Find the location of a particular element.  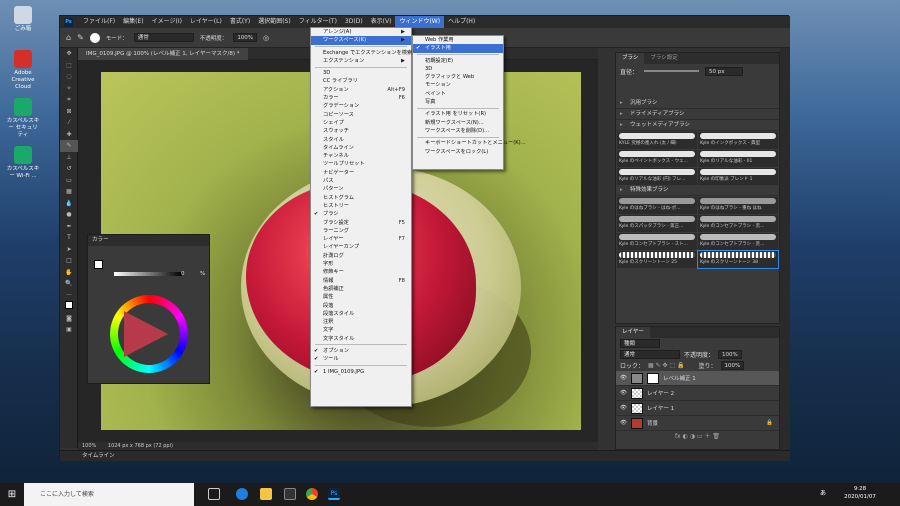

menu-item: ブラシ設定 F5 is located at coordinates (361, 223).